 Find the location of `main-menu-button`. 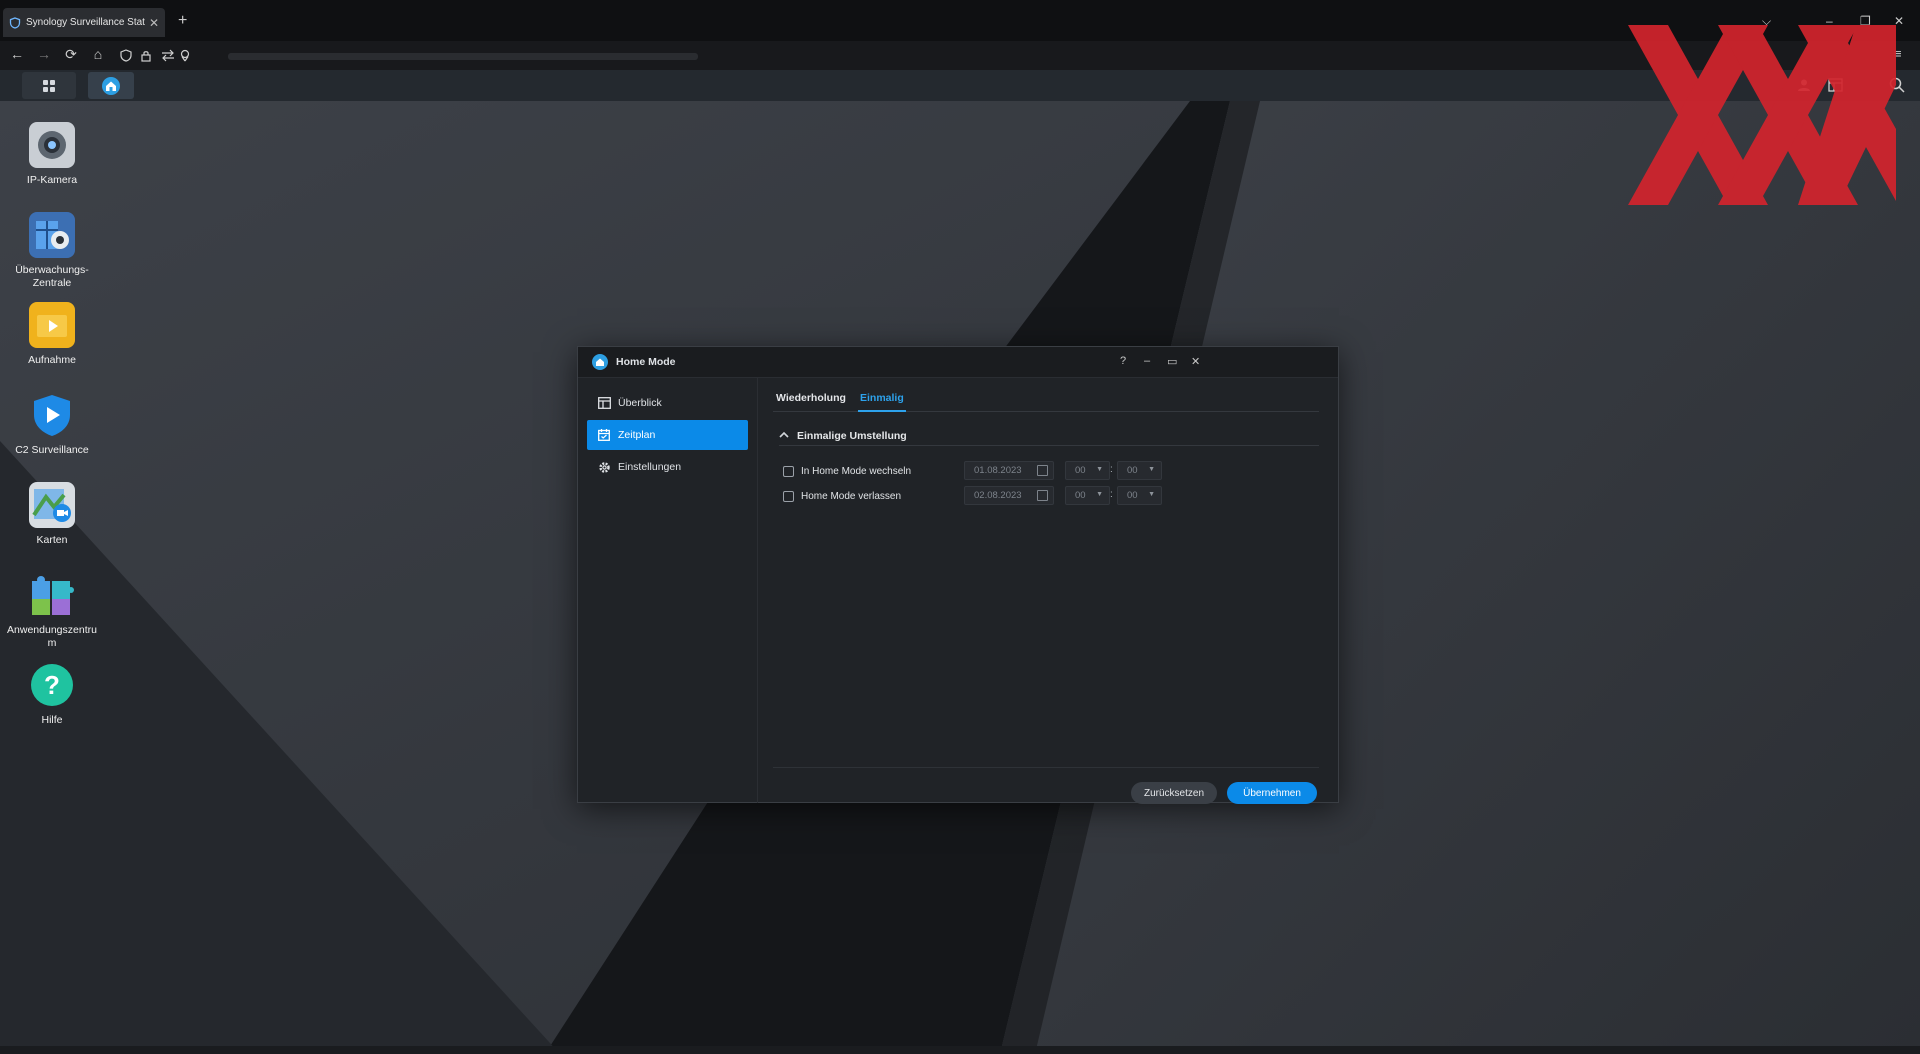

main-menu-button is located at coordinates (49, 85).